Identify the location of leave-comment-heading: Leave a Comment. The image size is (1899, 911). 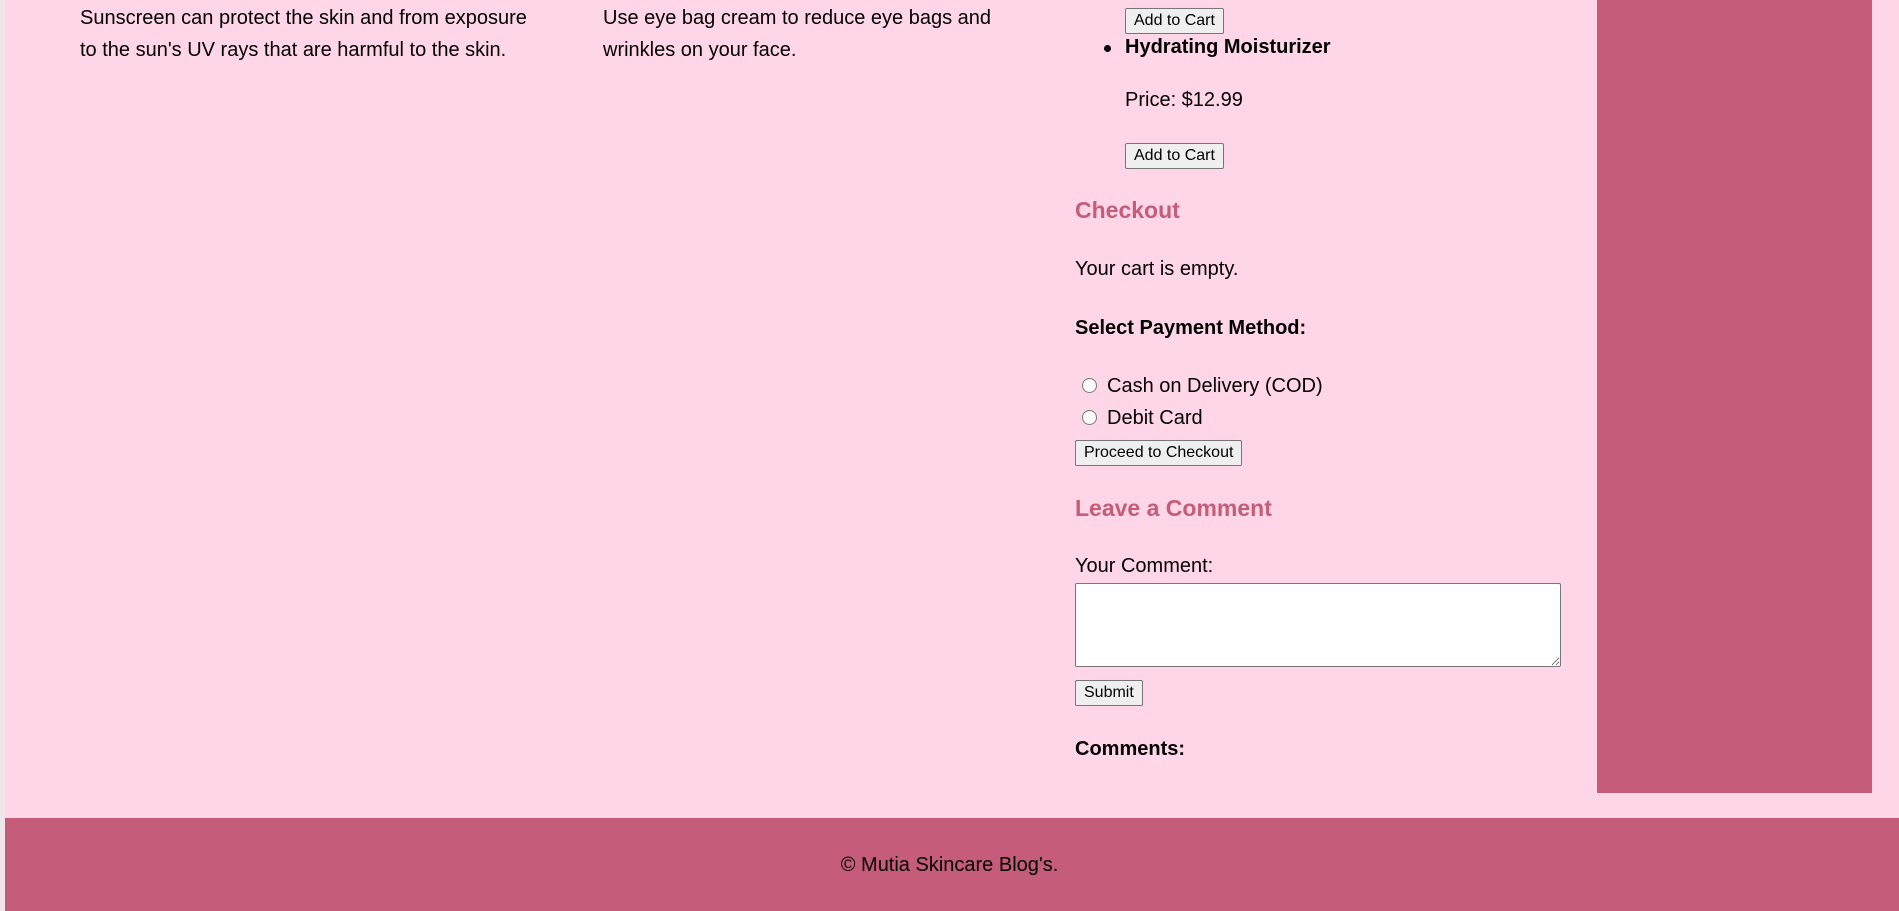
(1173, 508).